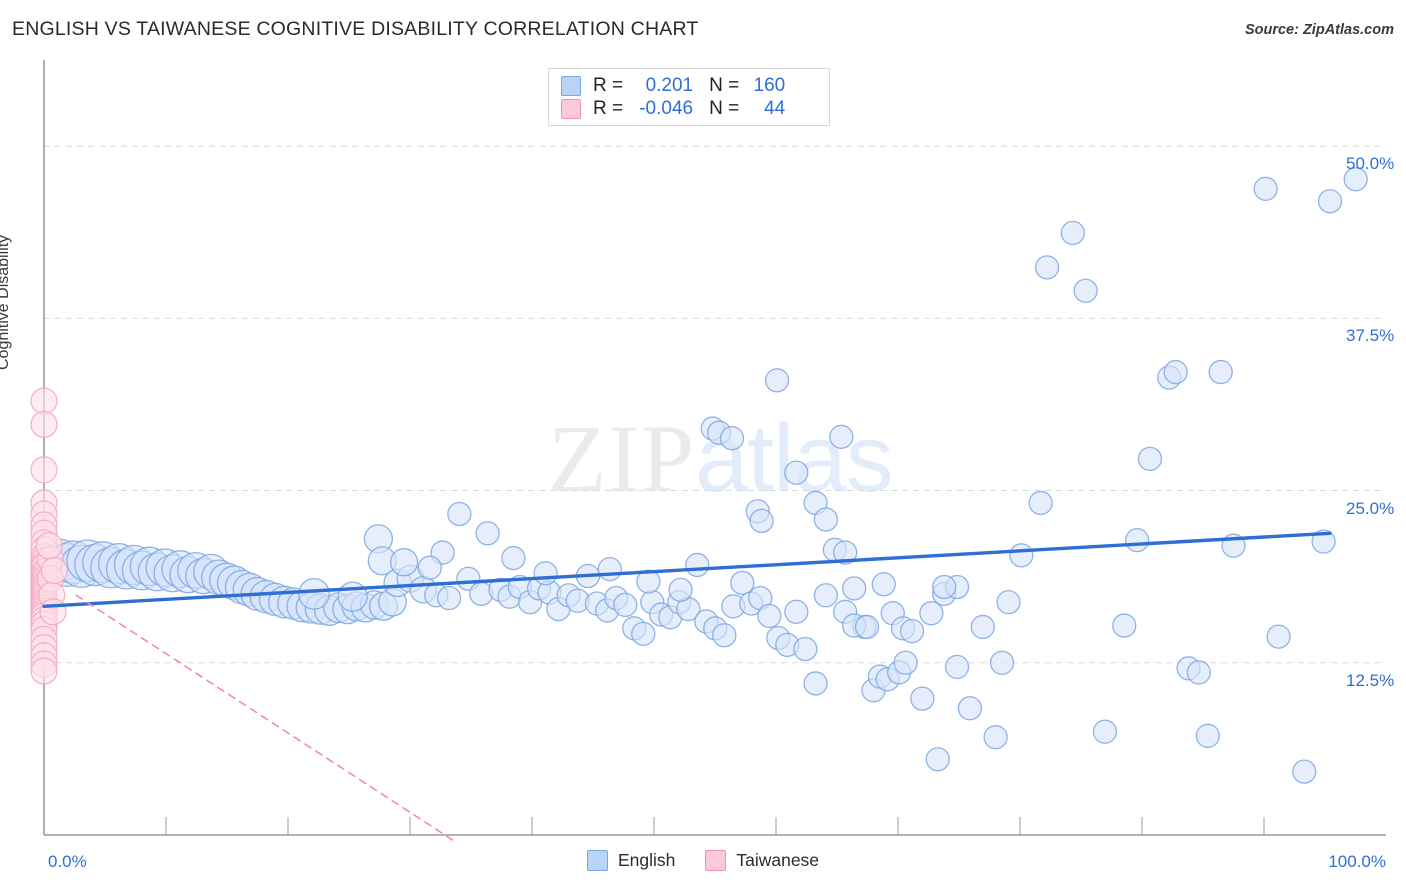  What do you see at coordinates (646, 860) in the screenshot?
I see `legend-label-english: English` at bounding box center [646, 860].